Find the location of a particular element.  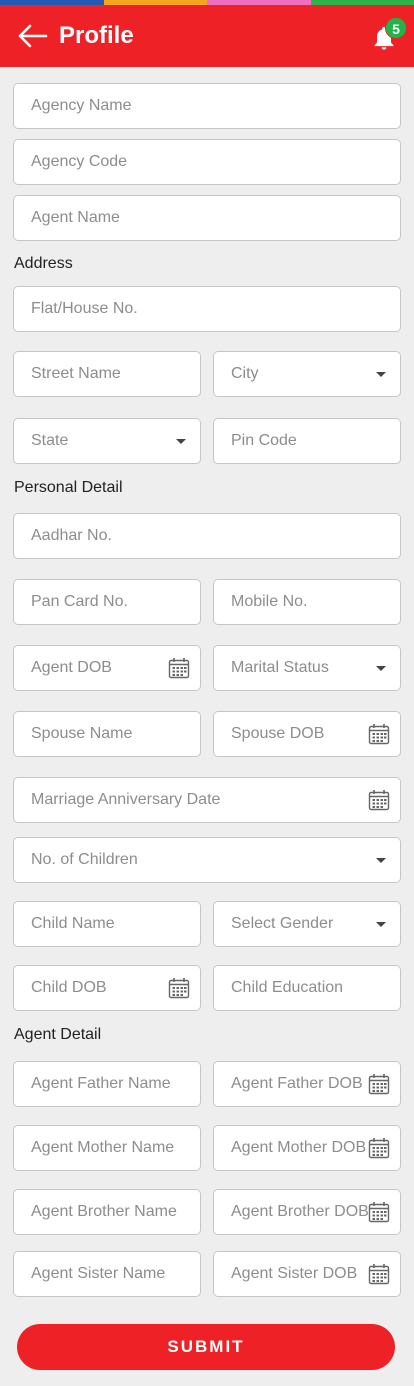

state-placeholder: State is located at coordinates (50, 440).